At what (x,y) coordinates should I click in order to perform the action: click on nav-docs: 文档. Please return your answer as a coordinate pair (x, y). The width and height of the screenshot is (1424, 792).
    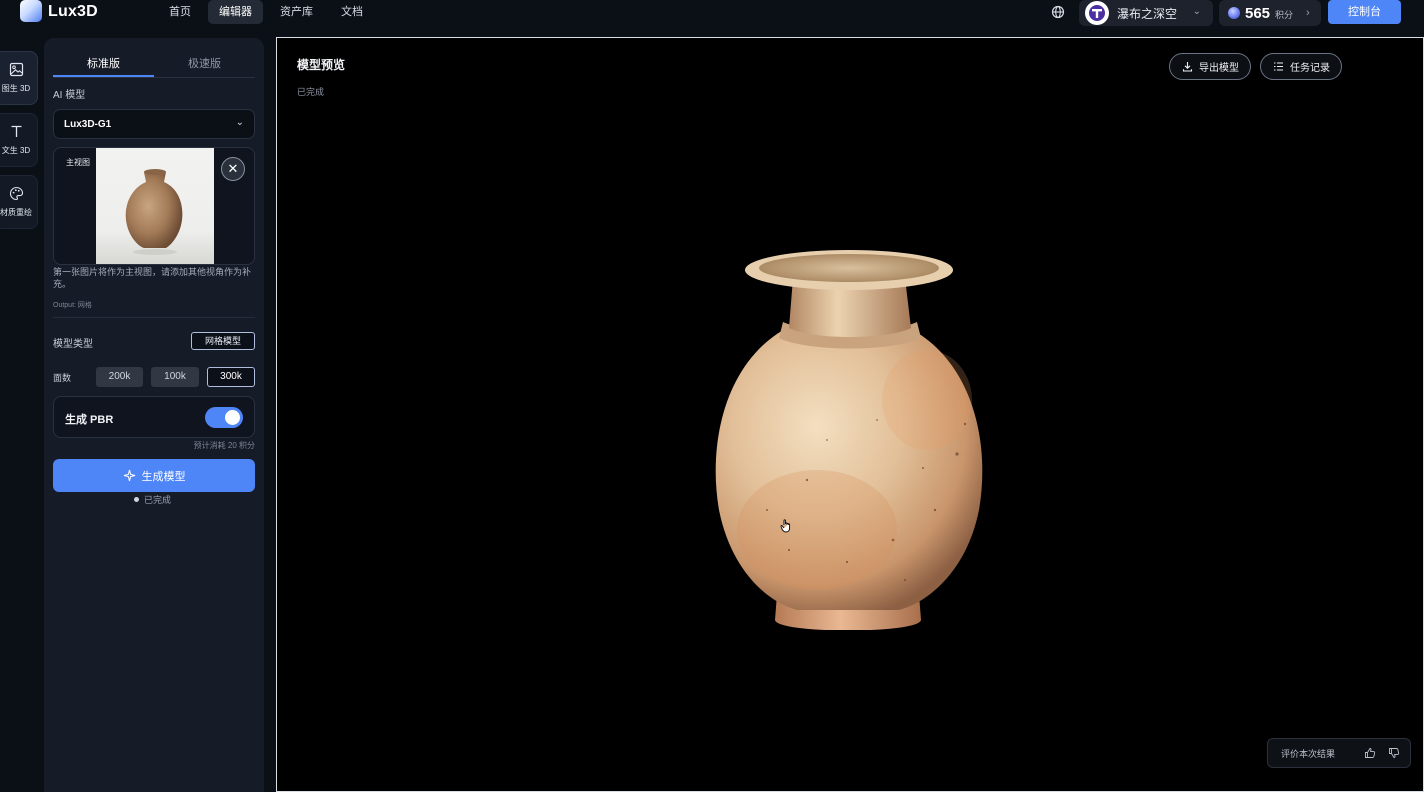
    Looking at the image, I should click on (352, 12).